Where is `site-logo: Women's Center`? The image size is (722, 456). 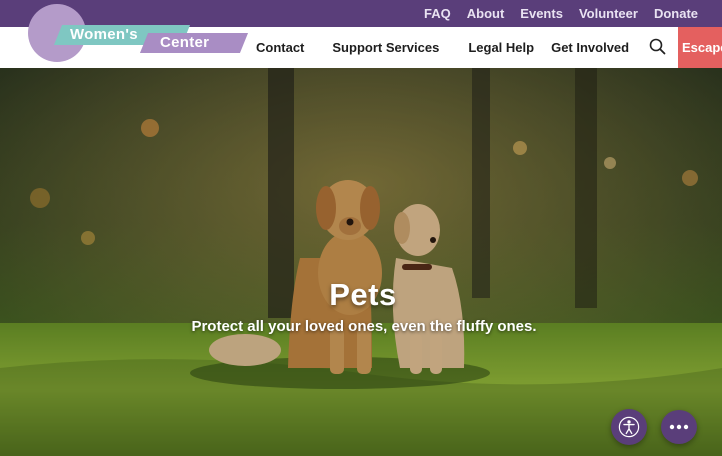 site-logo: Women's Center is located at coordinates (138, 35).